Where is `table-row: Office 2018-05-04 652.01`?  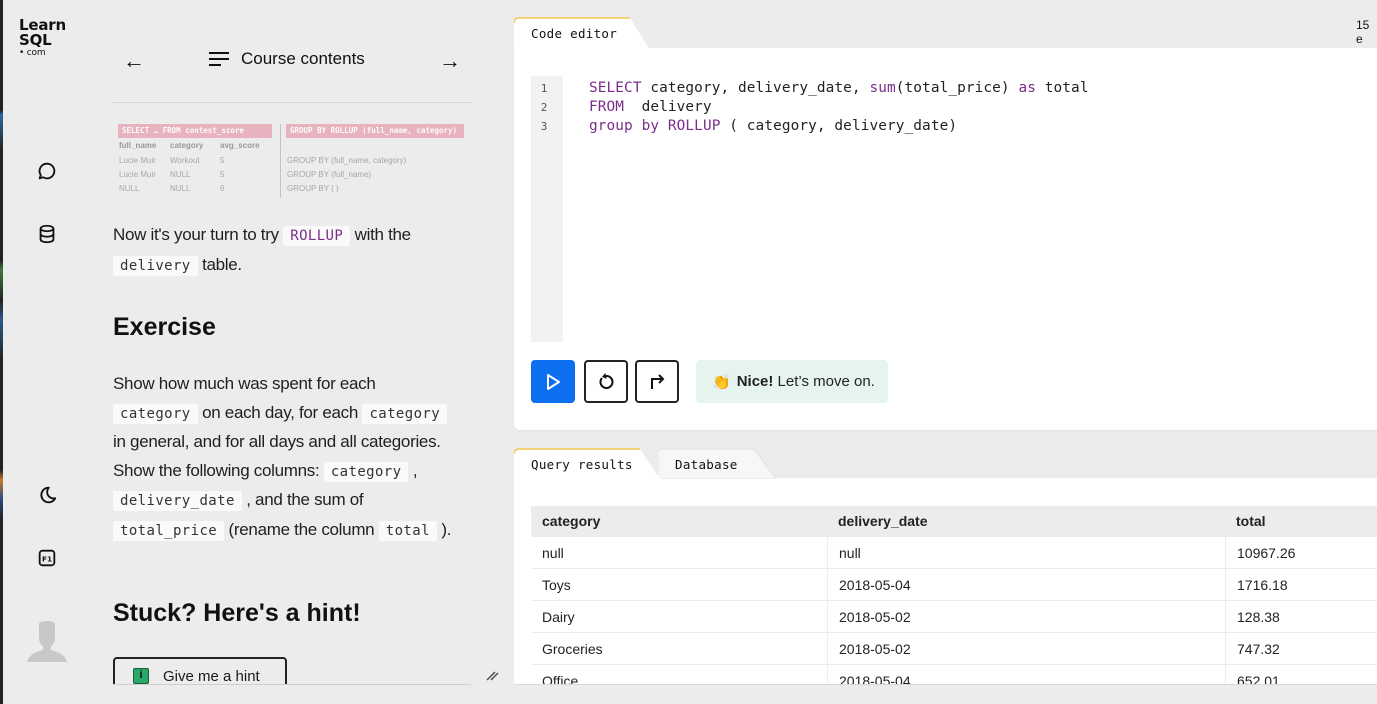 table-row: Office 2018-05-04 652.01 is located at coordinates (954, 674).